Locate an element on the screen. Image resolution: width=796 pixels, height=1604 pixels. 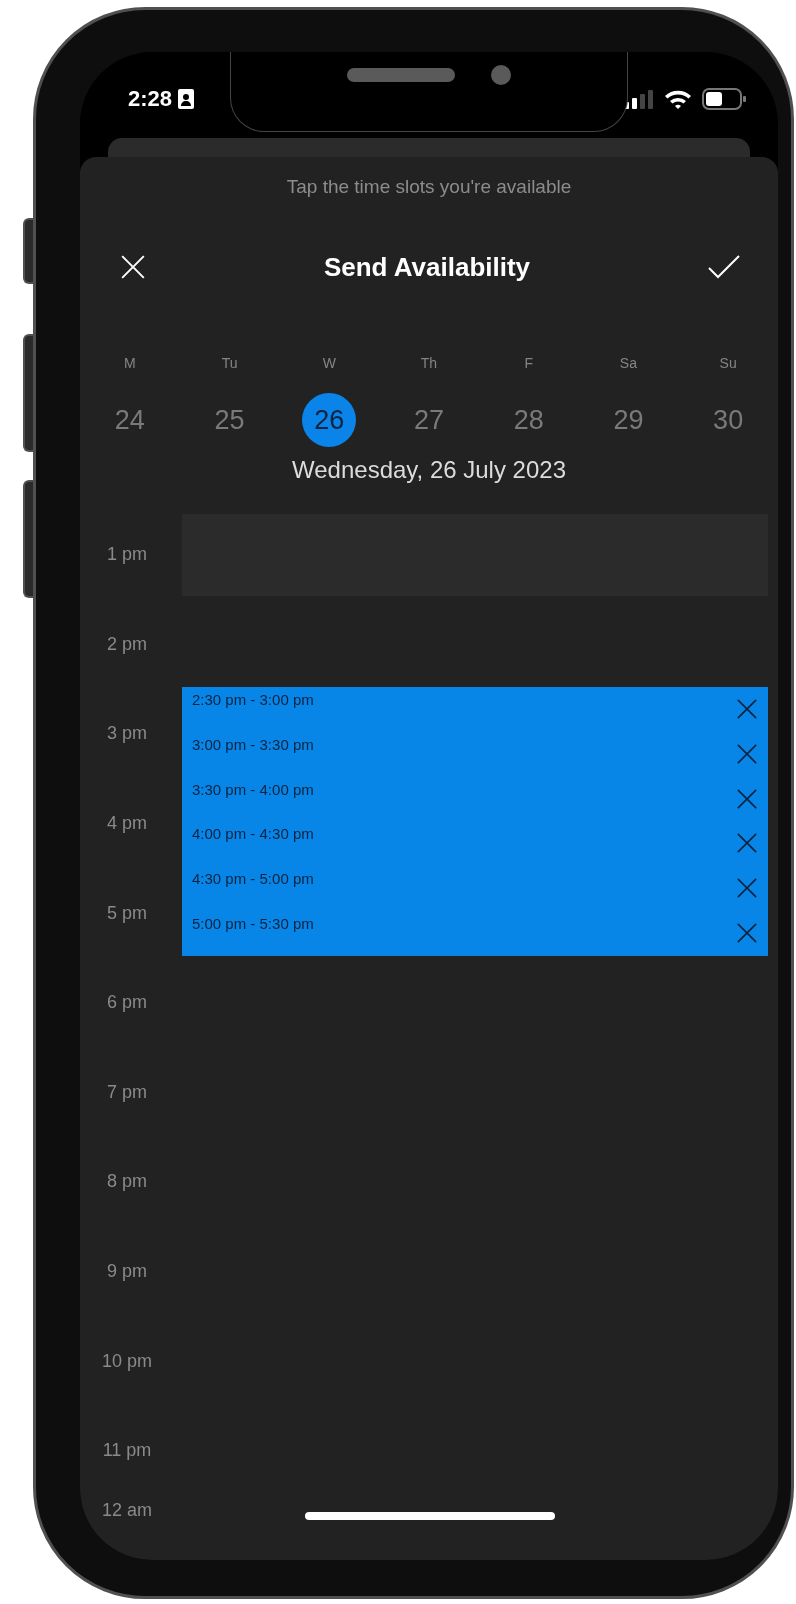
weekday-label: Th is located at coordinates (429, 363).